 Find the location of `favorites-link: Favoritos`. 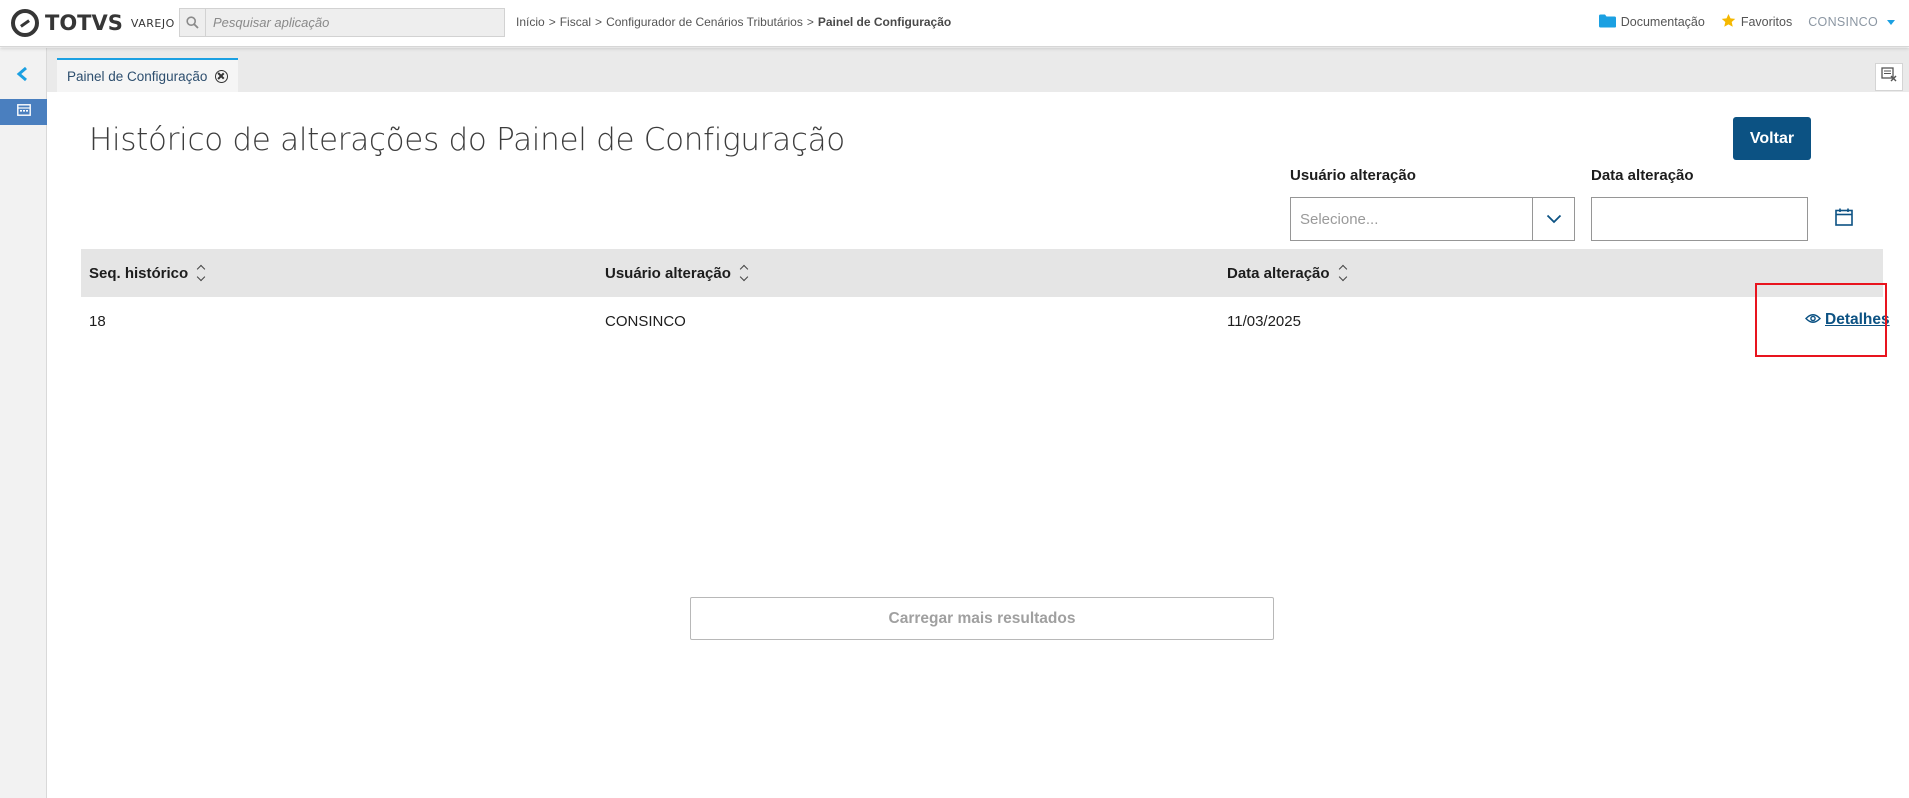

favorites-link: Favoritos is located at coordinates (1756, 22).